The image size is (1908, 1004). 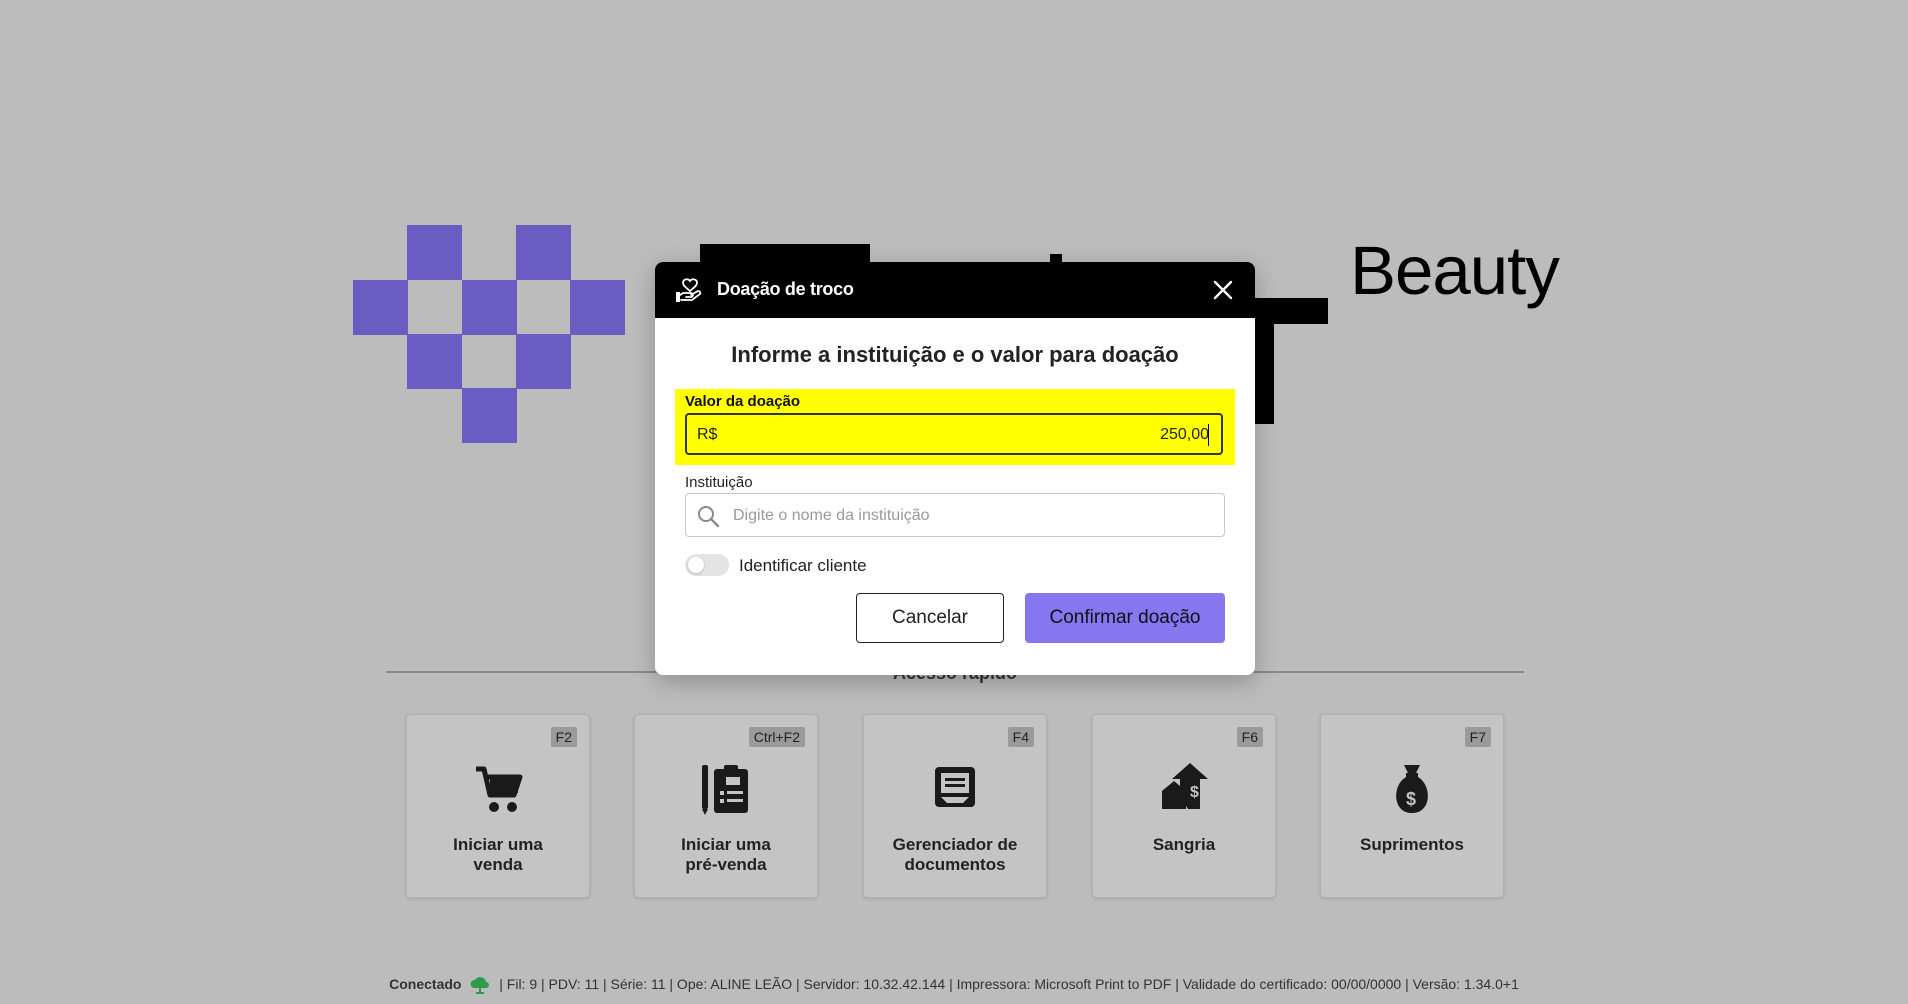 I want to click on brand-logo-mark, so click(x=489, y=334).